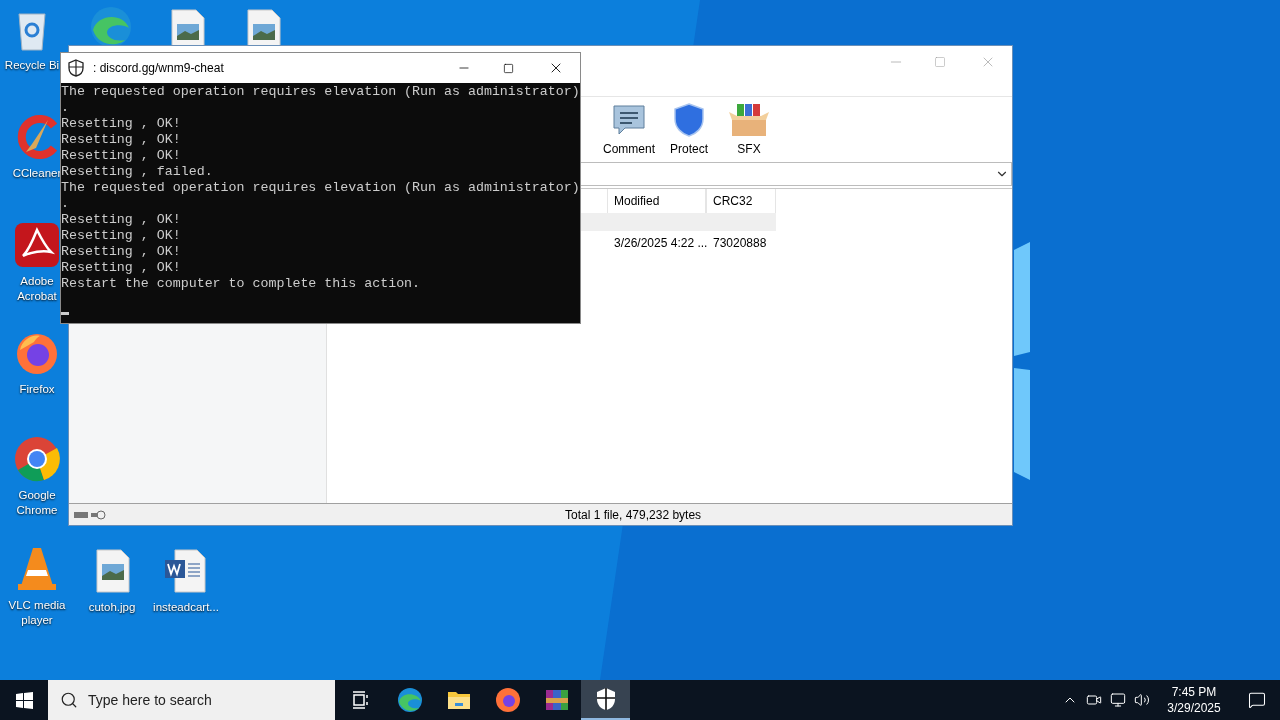 Image resolution: width=1280 pixels, height=720 pixels. Describe the element at coordinates (37, 173) in the screenshot. I see `desktop-icon-label: CCleaner` at that location.